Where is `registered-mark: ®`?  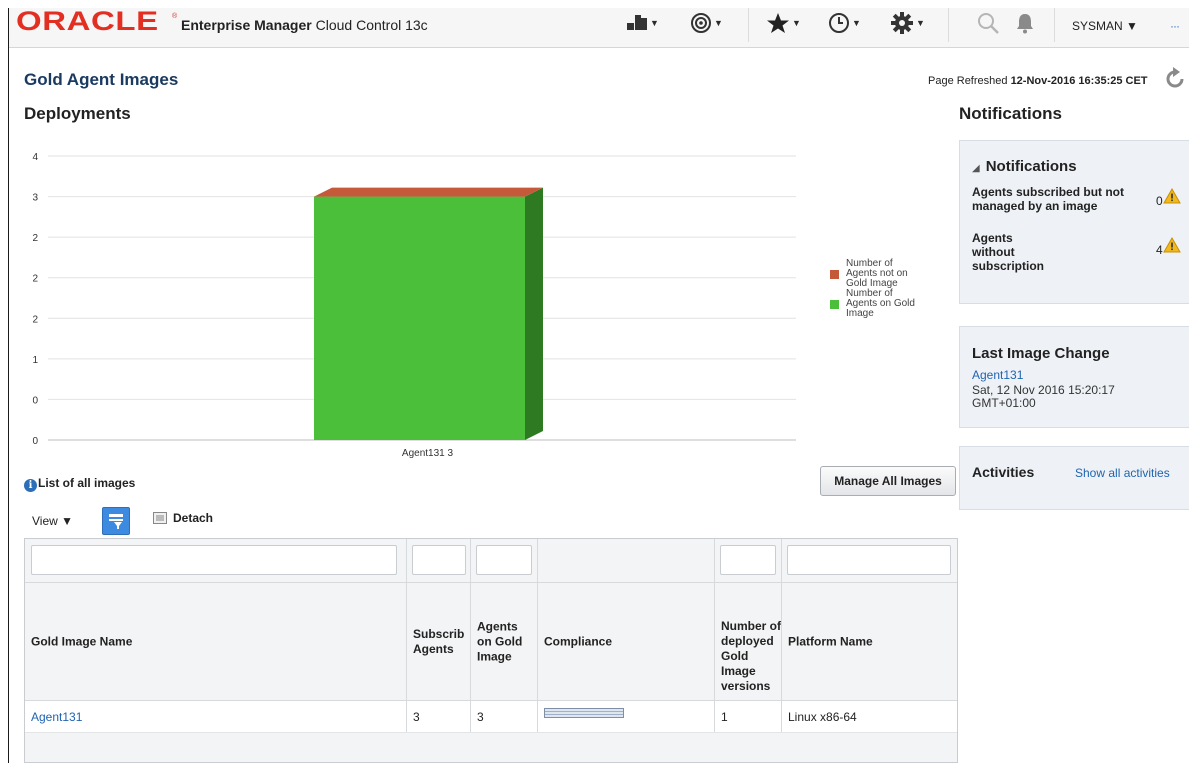
registered-mark: ® is located at coordinates (175, 16).